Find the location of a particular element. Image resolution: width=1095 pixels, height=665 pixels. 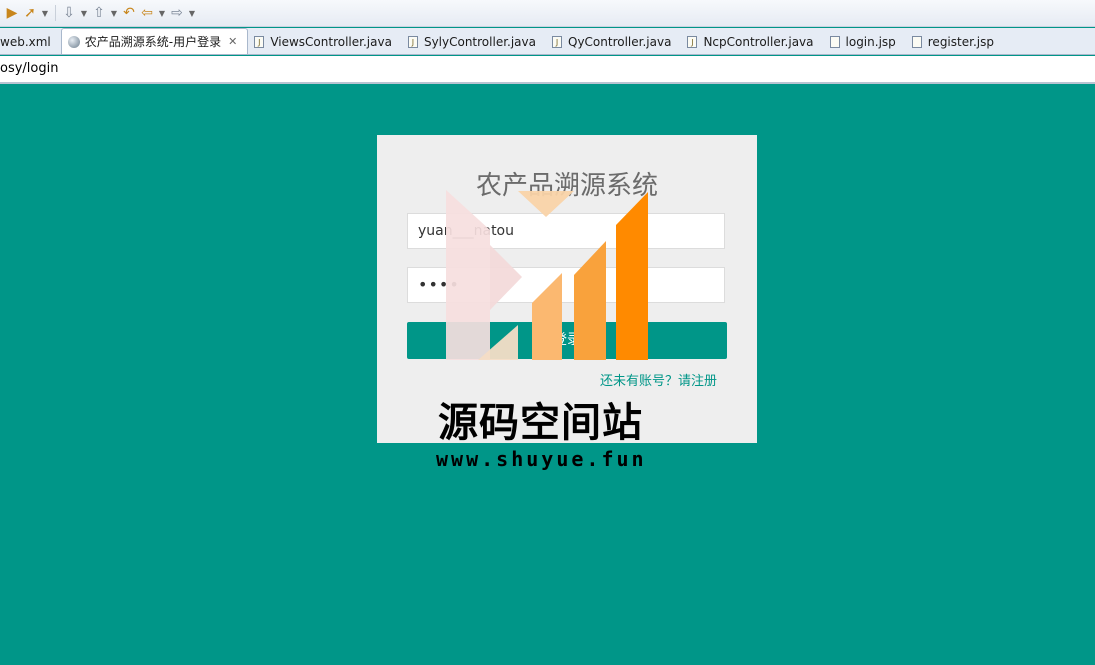

tab-label: 农产品溯源系统-用户登录 is located at coordinates (153, 42).